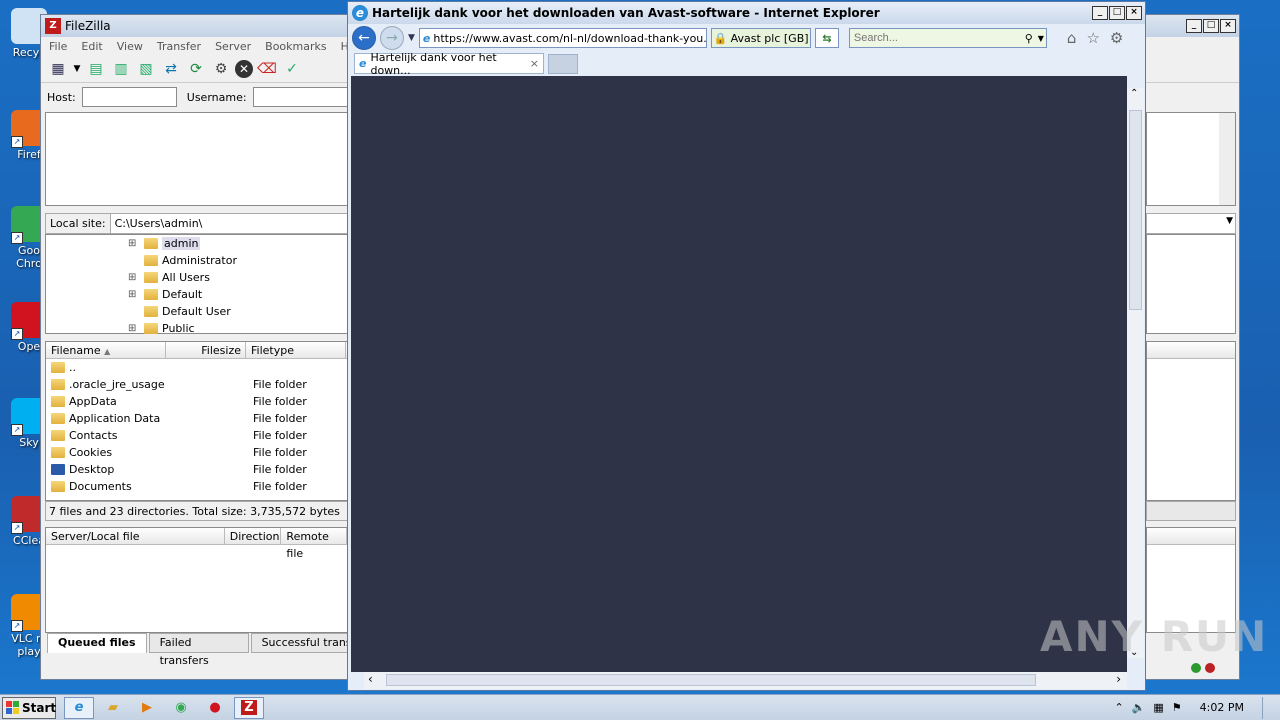 This screenshot has height=720, width=1280. I want to click on file-row: Desktop File folder, so click(196, 469).